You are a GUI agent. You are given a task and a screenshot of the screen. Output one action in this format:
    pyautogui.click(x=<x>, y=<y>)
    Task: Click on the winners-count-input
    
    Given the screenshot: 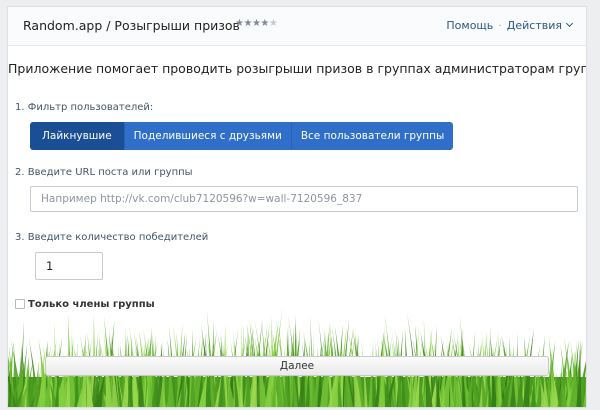 What is the action you would take?
    pyautogui.click(x=69, y=266)
    